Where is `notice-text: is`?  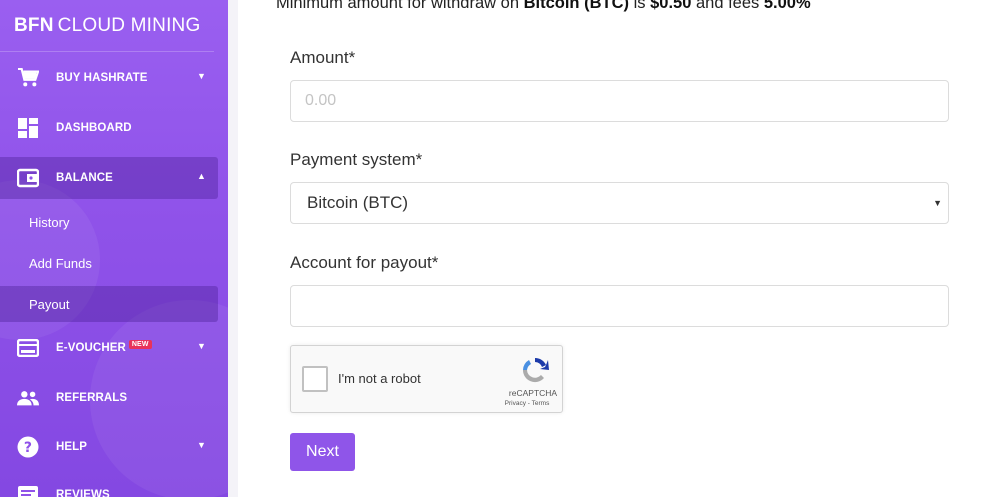
notice-text: is is located at coordinates (640, 6).